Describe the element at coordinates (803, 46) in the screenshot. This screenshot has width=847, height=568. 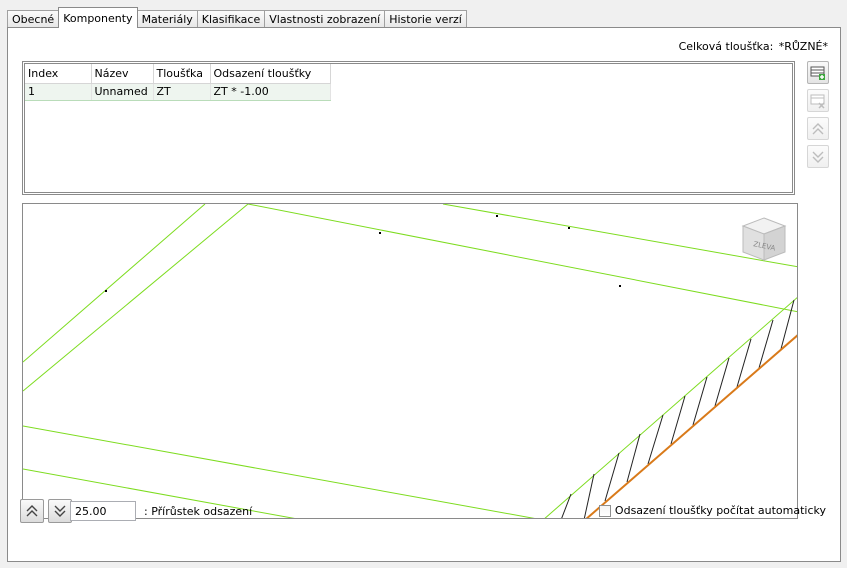
I see `total-thickness-value: *RŮZNÉ*` at that location.